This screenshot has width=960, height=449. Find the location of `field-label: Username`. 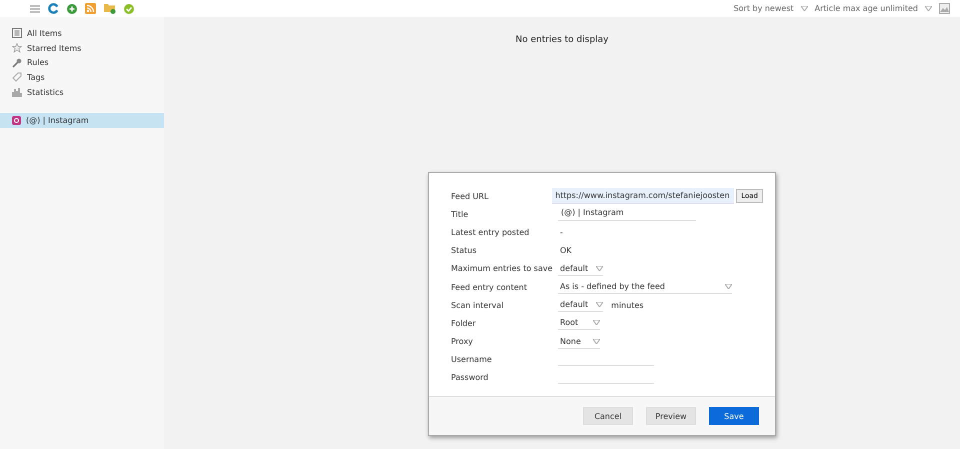

field-label: Username is located at coordinates (472, 359).